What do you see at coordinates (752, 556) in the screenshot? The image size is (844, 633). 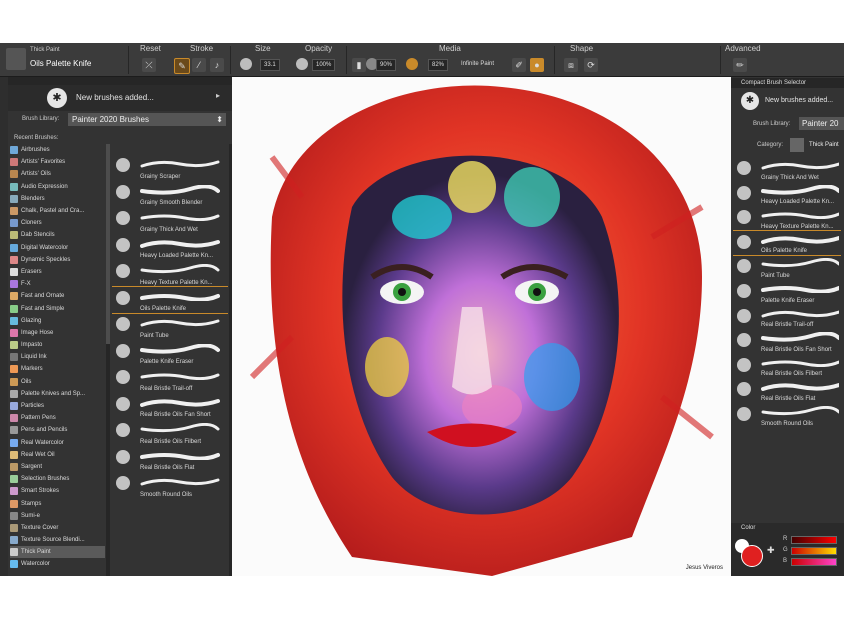 I see `main-color-swatch` at bounding box center [752, 556].